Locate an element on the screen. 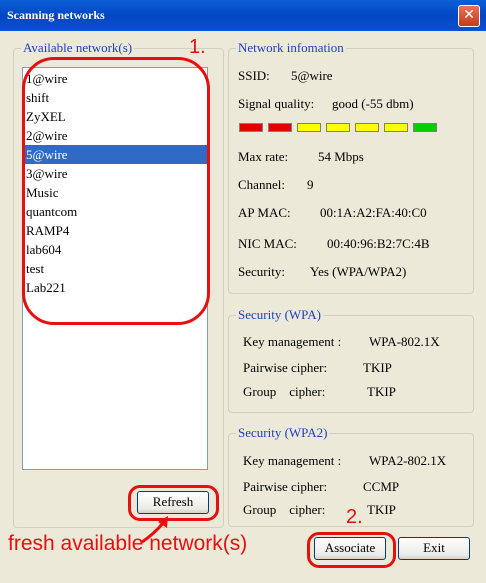 The image size is (486, 583). security-wpa-legend: Security (WPA) is located at coordinates (279, 315).